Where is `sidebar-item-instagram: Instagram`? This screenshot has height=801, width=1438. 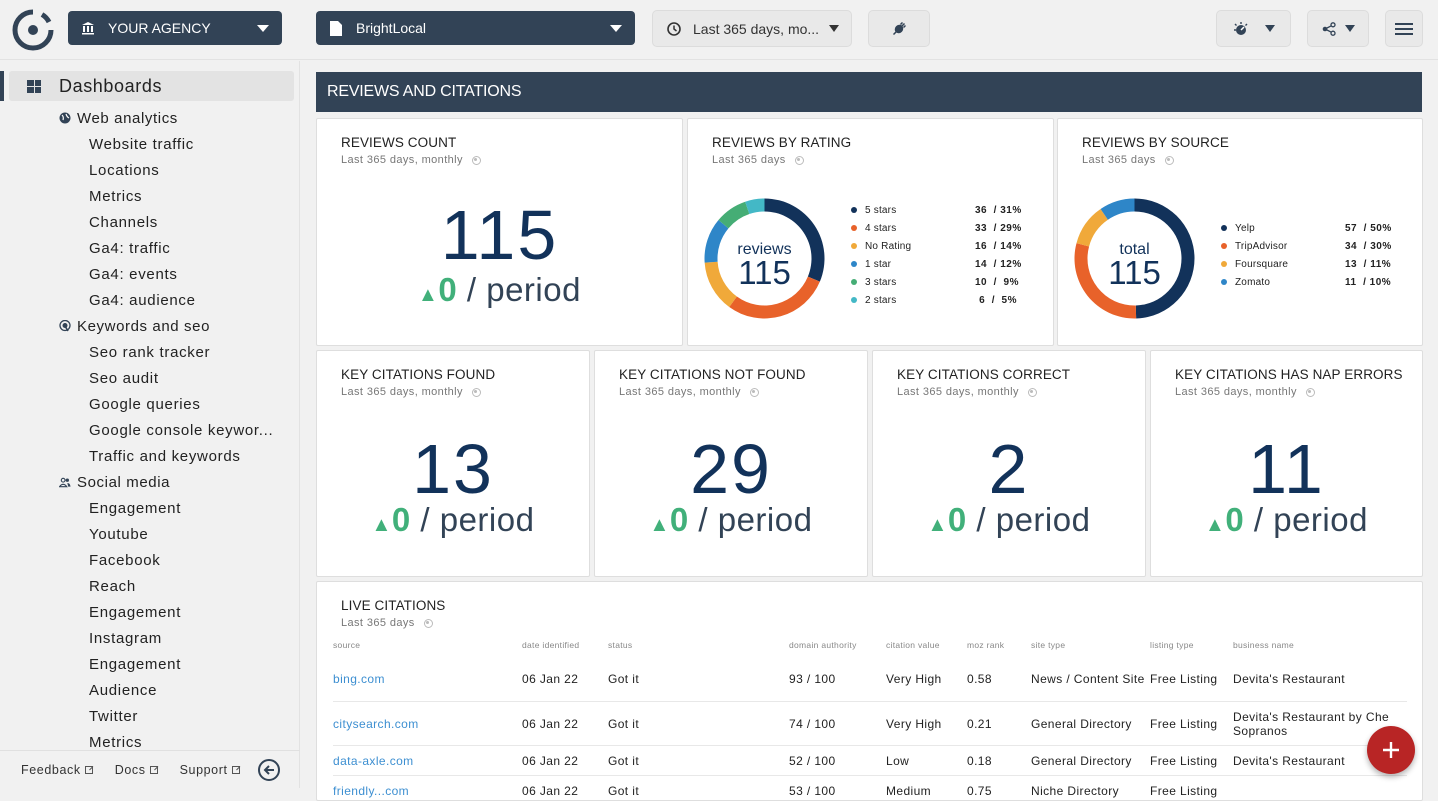
sidebar-item-instagram: Instagram is located at coordinates (140, 638).